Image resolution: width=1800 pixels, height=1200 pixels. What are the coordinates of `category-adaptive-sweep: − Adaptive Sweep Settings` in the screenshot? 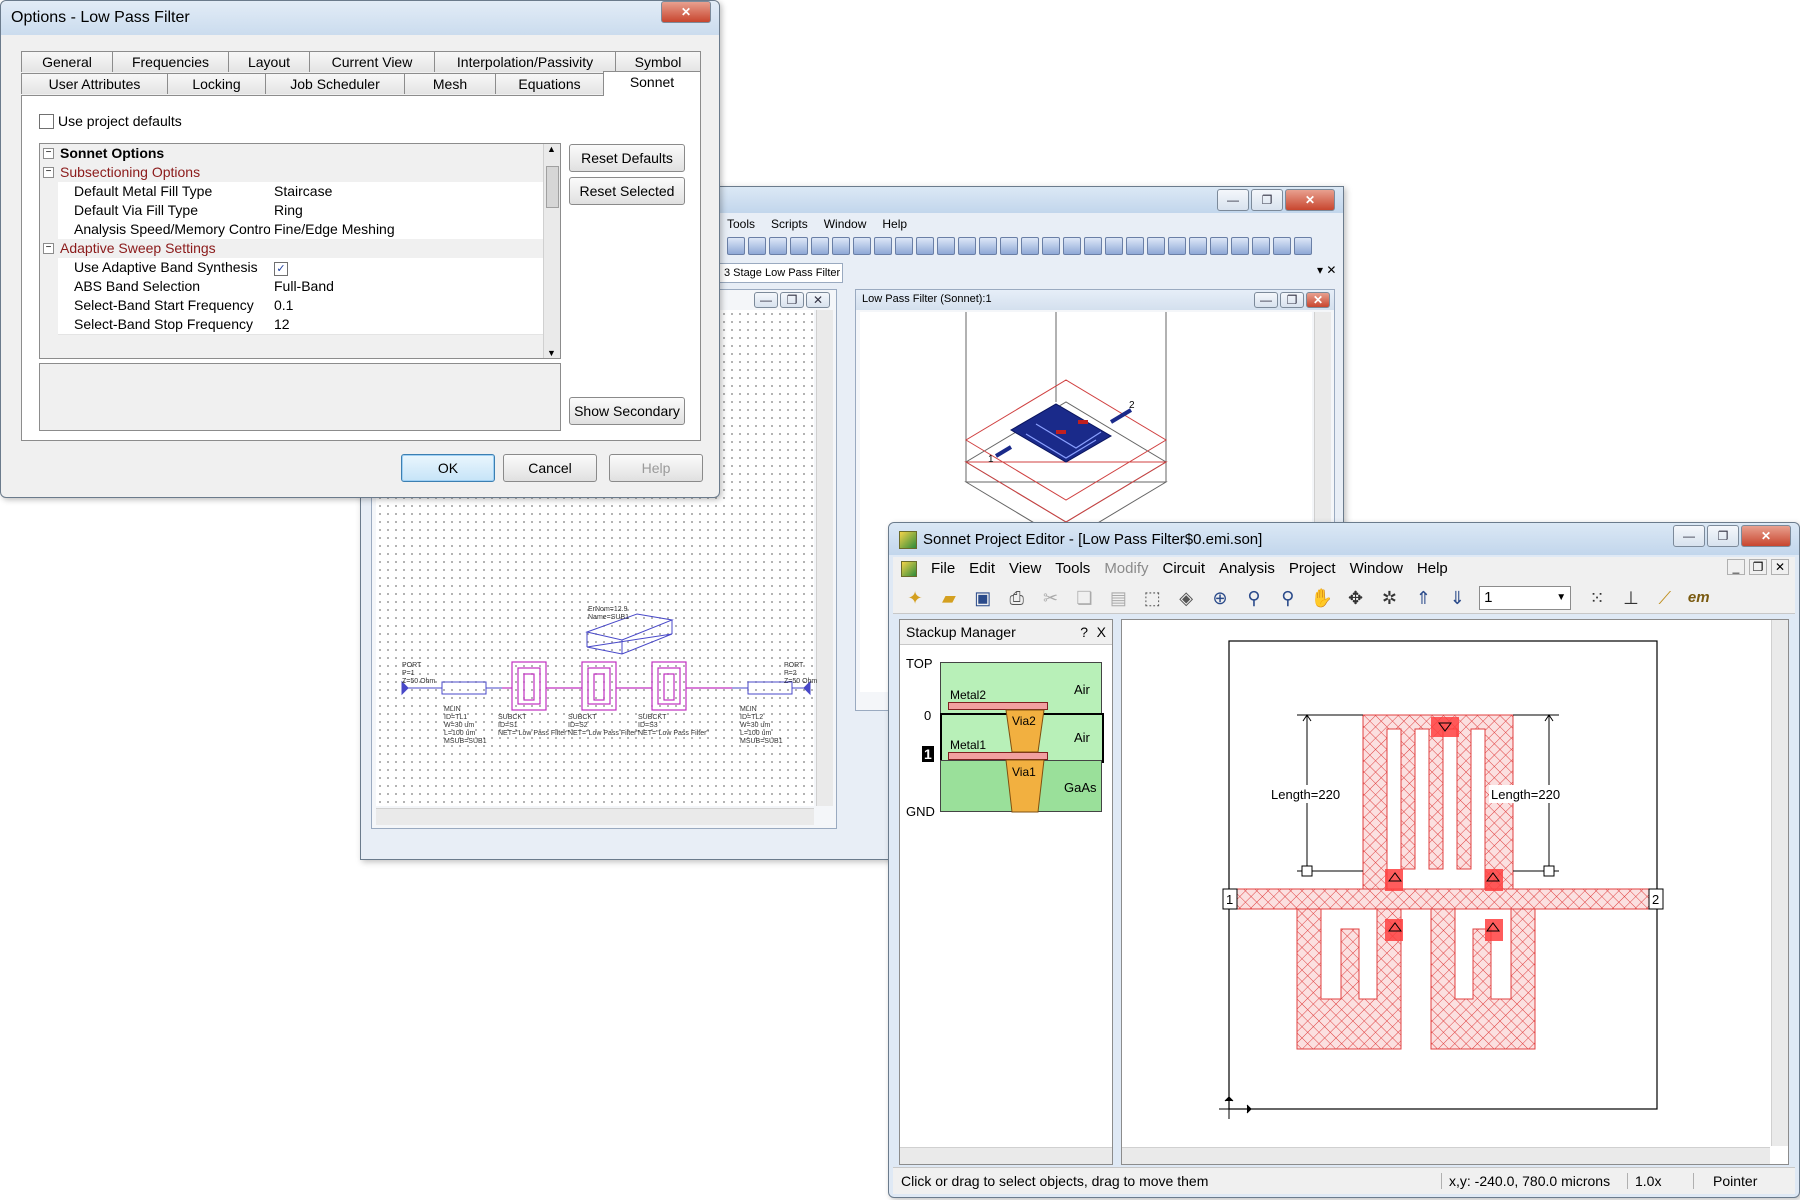 It's located at (300, 249).